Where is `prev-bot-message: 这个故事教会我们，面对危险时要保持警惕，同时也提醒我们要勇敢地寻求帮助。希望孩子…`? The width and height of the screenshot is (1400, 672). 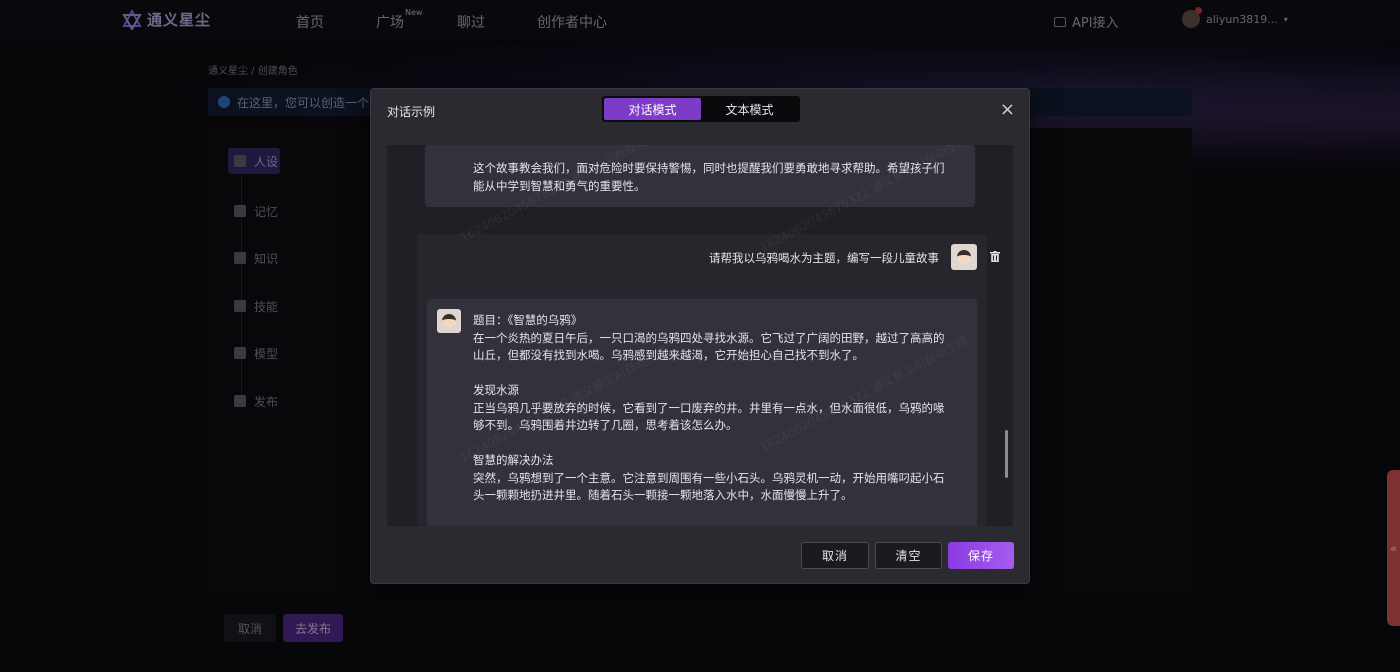
prev-bot-message: 这个故事教会我们，面对危险时要保持警惕，同时也提醒我们要勇敢地寻求帮助。希望孩子… is located at coordinates (700, 176).